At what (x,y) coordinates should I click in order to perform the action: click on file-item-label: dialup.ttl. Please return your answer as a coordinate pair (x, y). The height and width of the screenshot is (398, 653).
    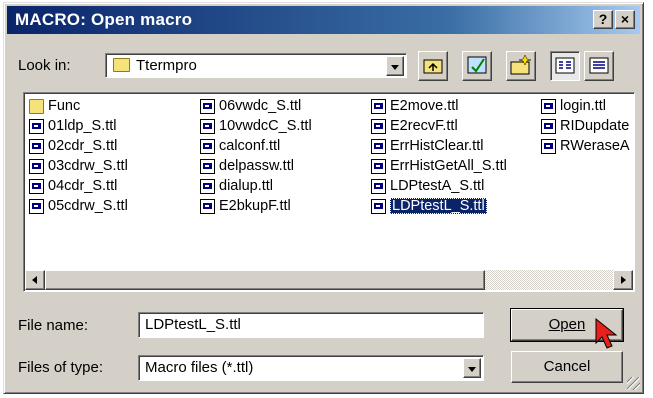
    Looking at the image, I should click on (246, 186).